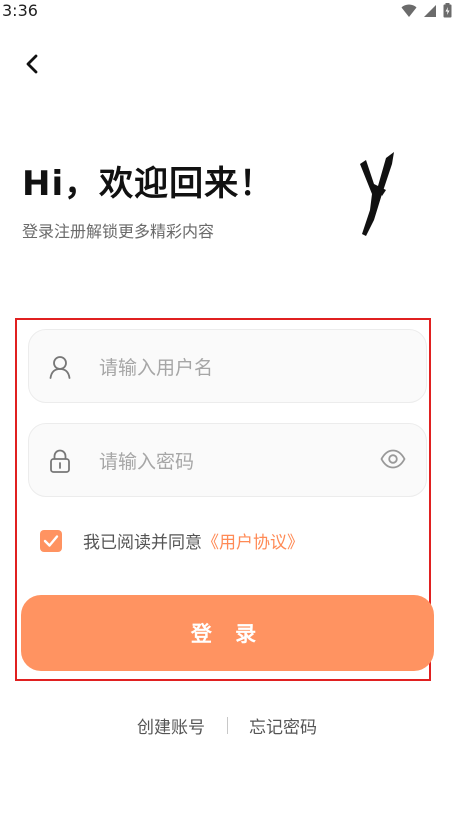  Describe the element at coordinates (118, 231) in the screenshot. I see `page-subtitle: 登录注册解锁更多精彩内容` at that location.